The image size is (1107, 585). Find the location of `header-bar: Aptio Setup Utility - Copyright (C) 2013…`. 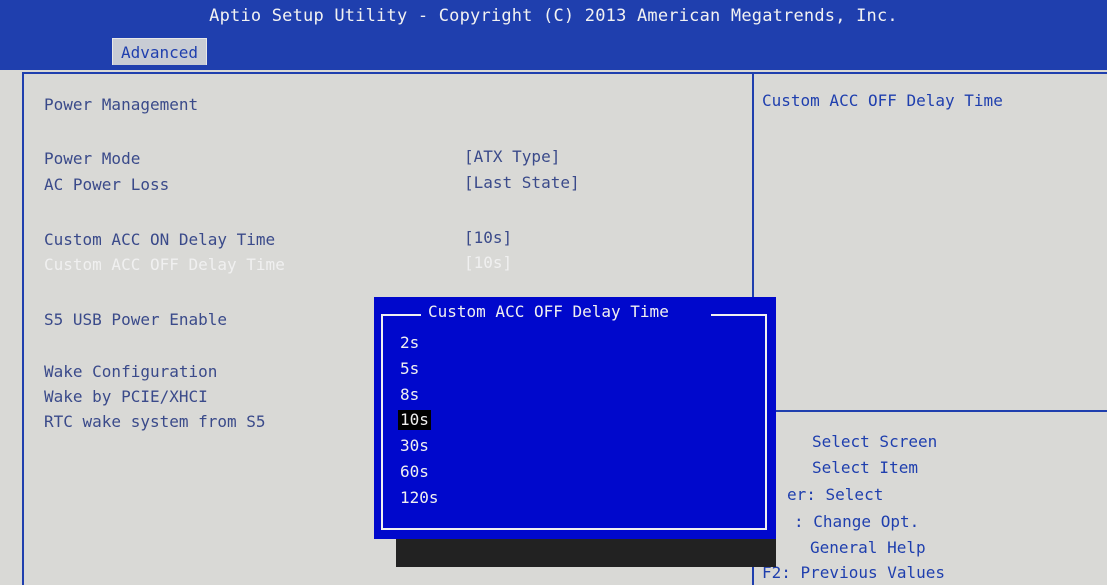

header-bar: Aptio Setup Utility - Copyright (C) 2013… is located at coordinates (553, 35).